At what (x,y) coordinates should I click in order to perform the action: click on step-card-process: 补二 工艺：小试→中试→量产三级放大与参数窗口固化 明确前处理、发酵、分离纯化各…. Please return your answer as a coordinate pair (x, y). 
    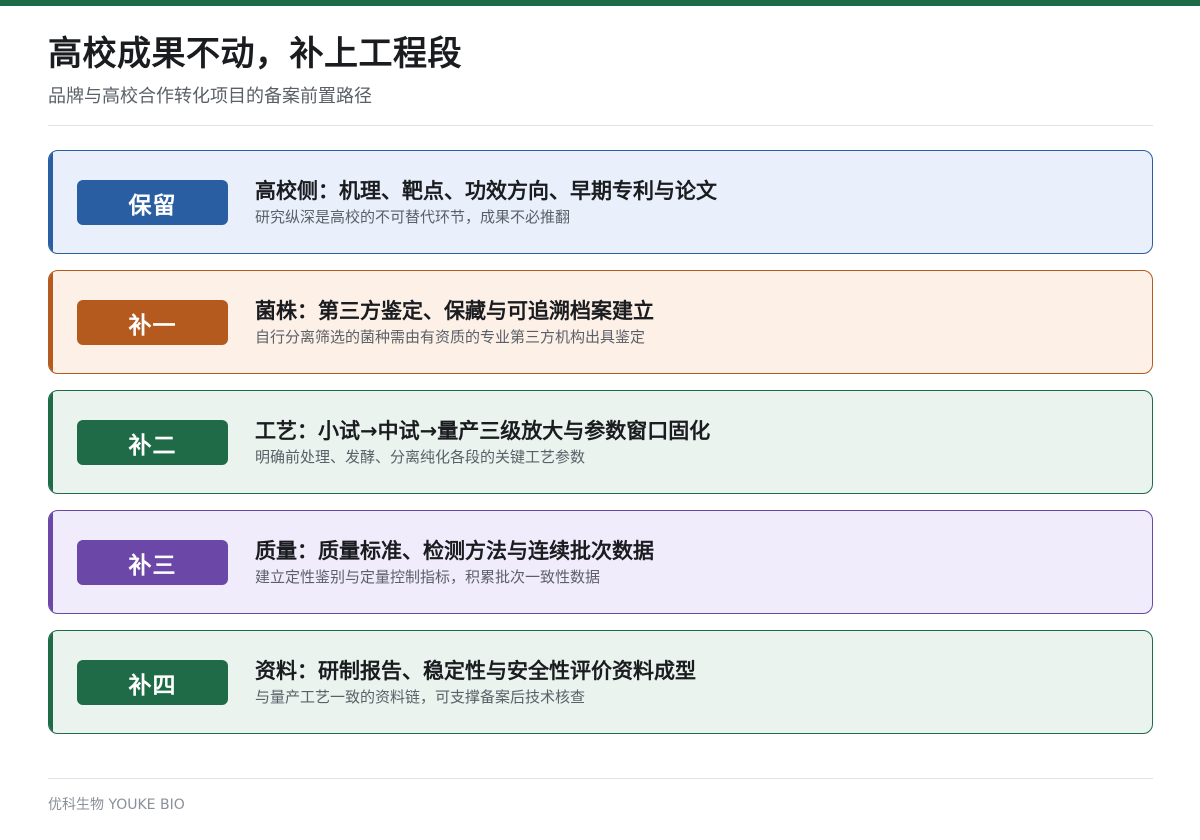
    Looking at the image, I should click on (600, 442).